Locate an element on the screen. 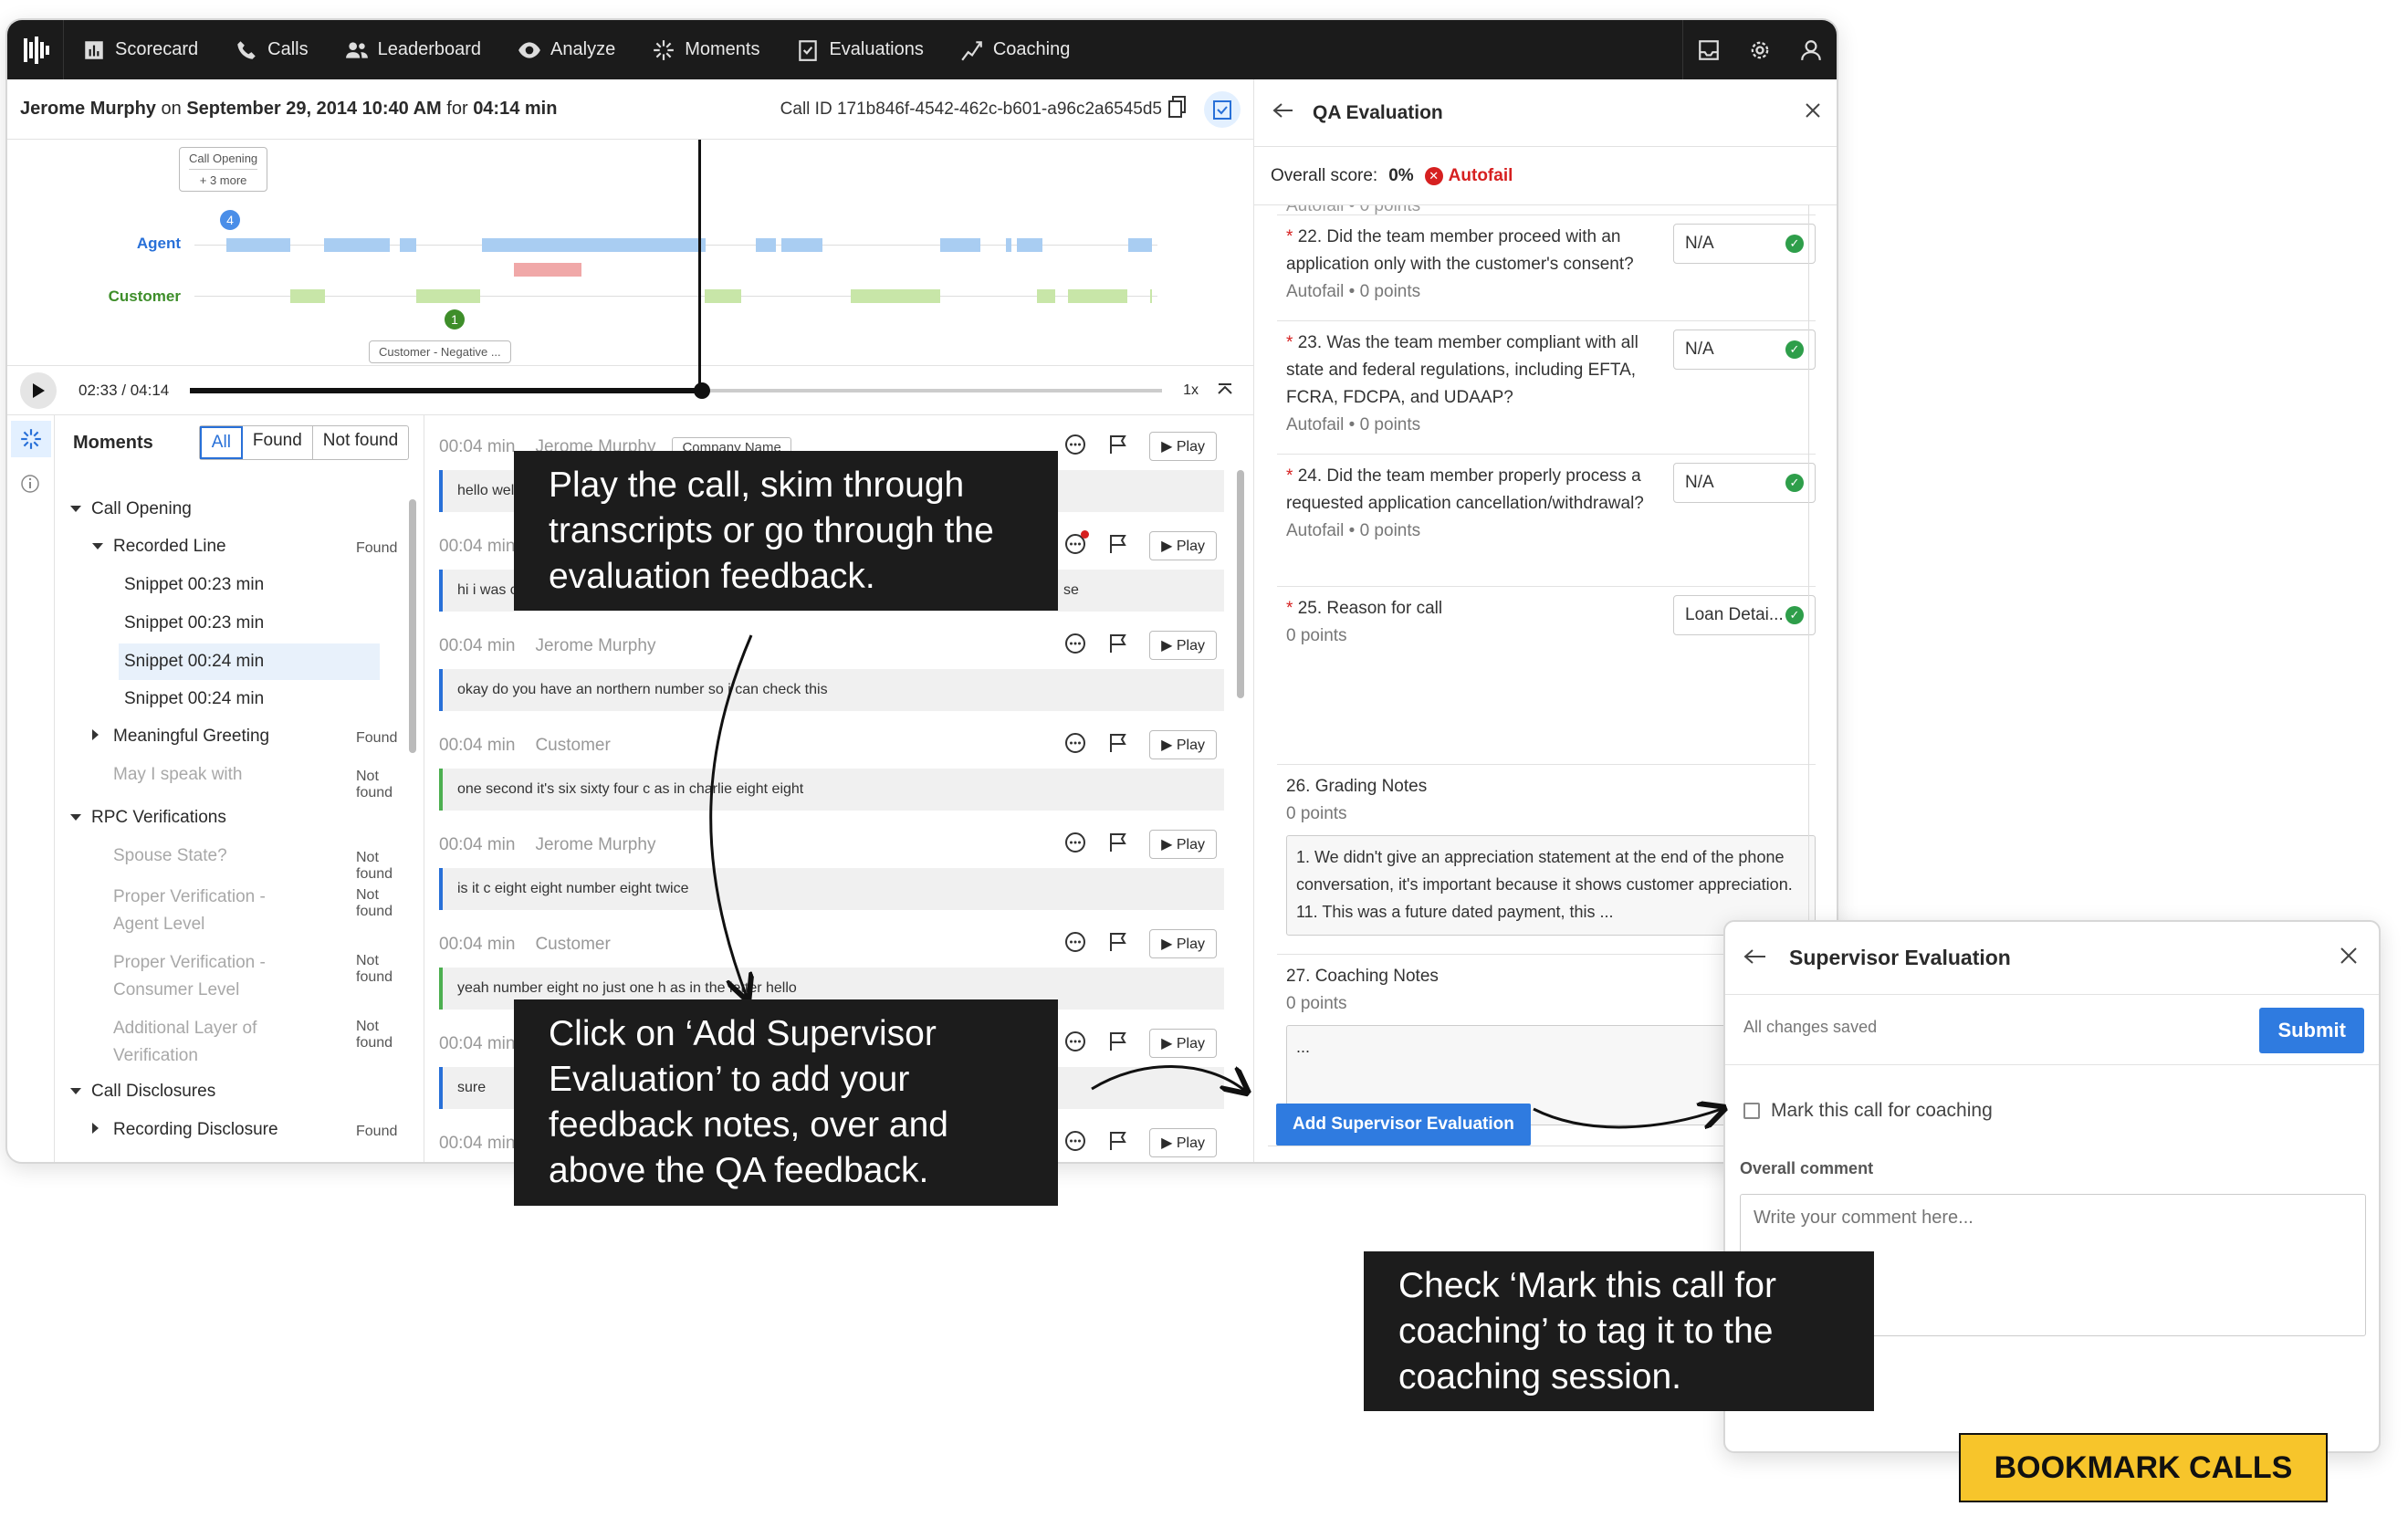 Image resolution: width=2408 pixels, height=1517 pixels. customer-moment-badge: 1 is located at coordinates (455, 319).